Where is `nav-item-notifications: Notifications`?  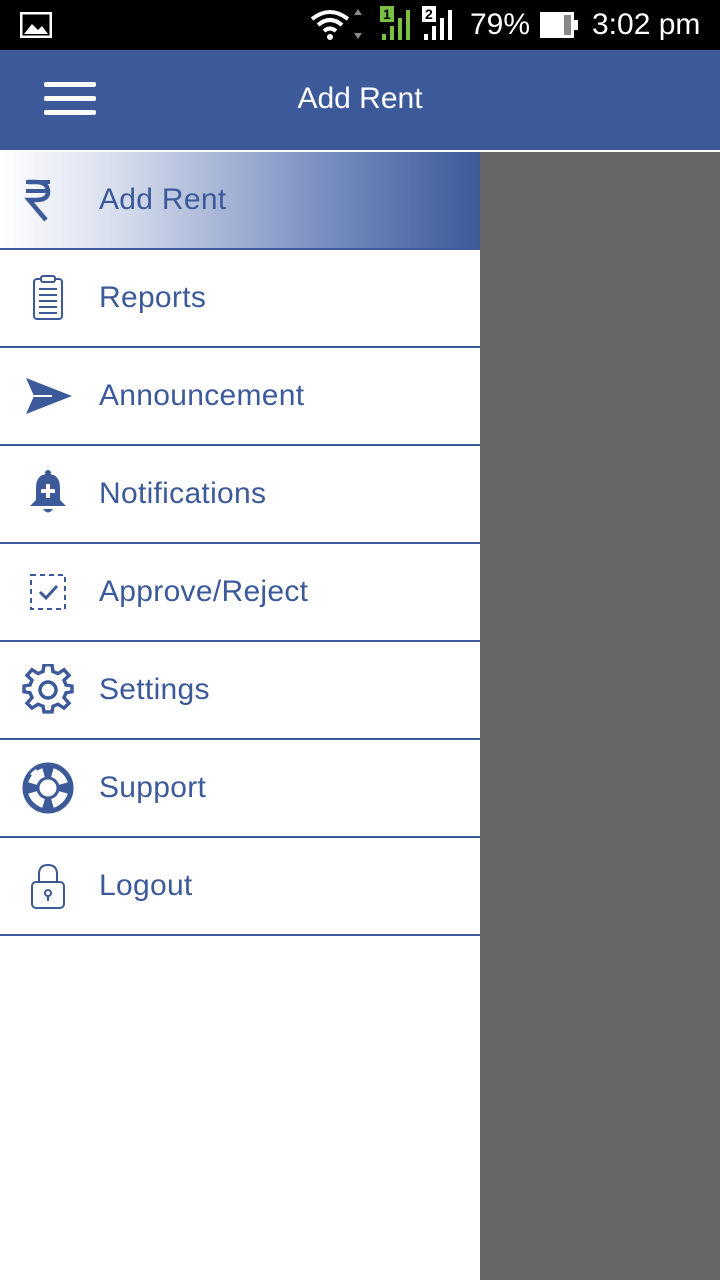
nav-item-notifications: Notifications is located at coordinates (240, 495).